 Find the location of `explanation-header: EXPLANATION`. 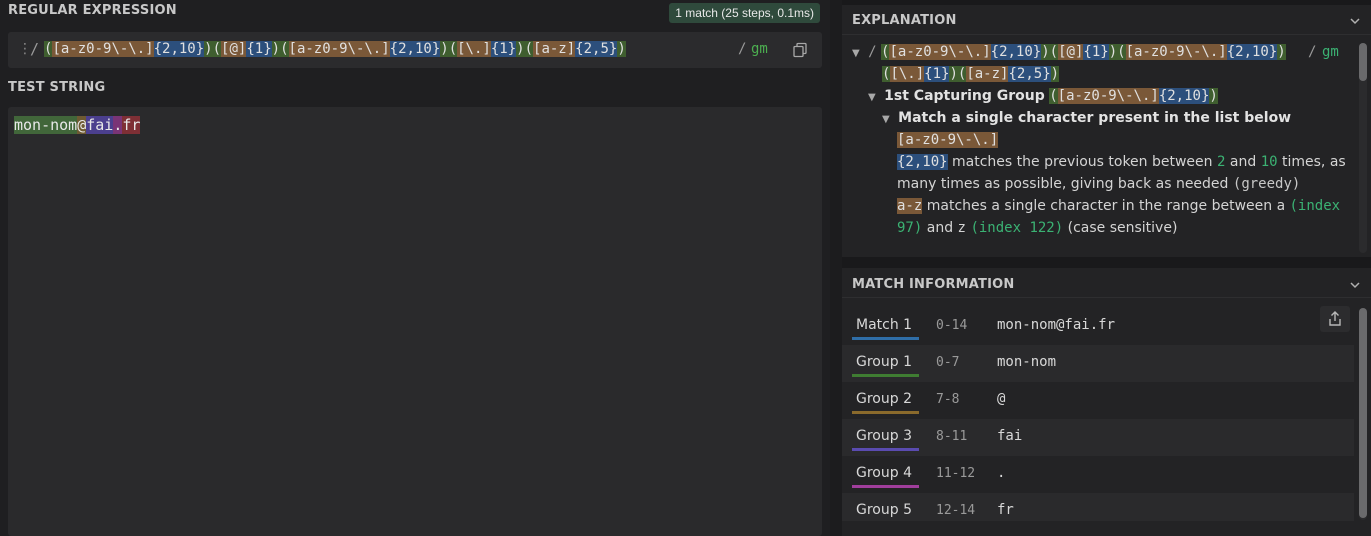

explanation-header: EXPLANATION is located at coordinates (1106, 20).